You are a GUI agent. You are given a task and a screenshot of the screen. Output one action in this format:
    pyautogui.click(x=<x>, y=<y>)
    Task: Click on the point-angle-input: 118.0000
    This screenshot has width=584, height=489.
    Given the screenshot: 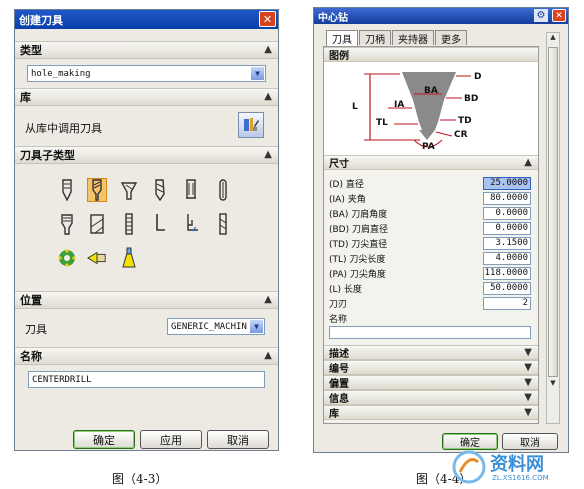 What is the action you would take?
    pyautogui.click(x=507, y=273)
    